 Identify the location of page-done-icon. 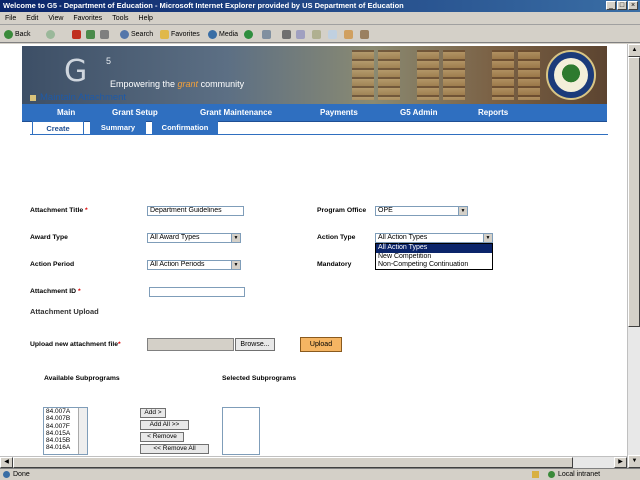
(6, 474).